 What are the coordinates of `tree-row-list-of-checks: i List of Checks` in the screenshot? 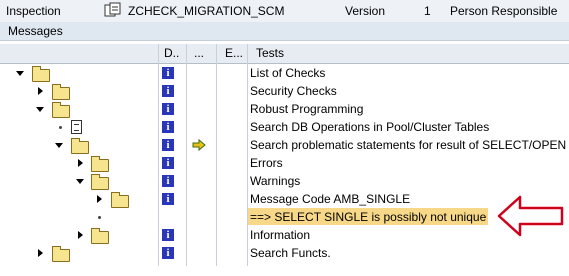 It's located at (284, 73).